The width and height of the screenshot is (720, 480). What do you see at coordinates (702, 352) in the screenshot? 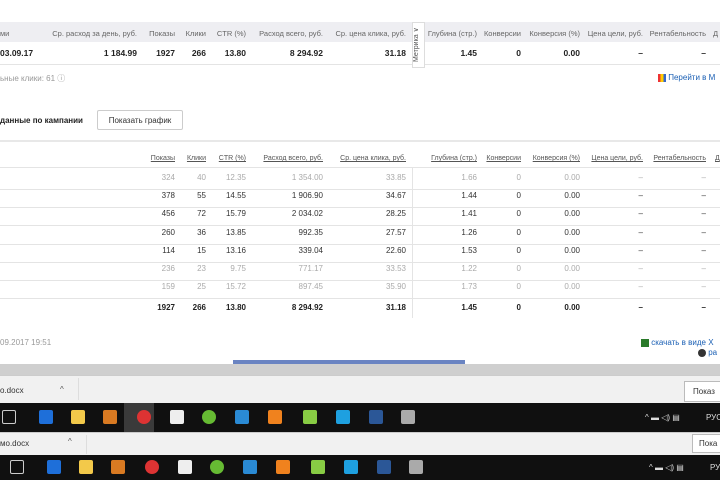
I see `print-icon` at bounding box center [702, 352].